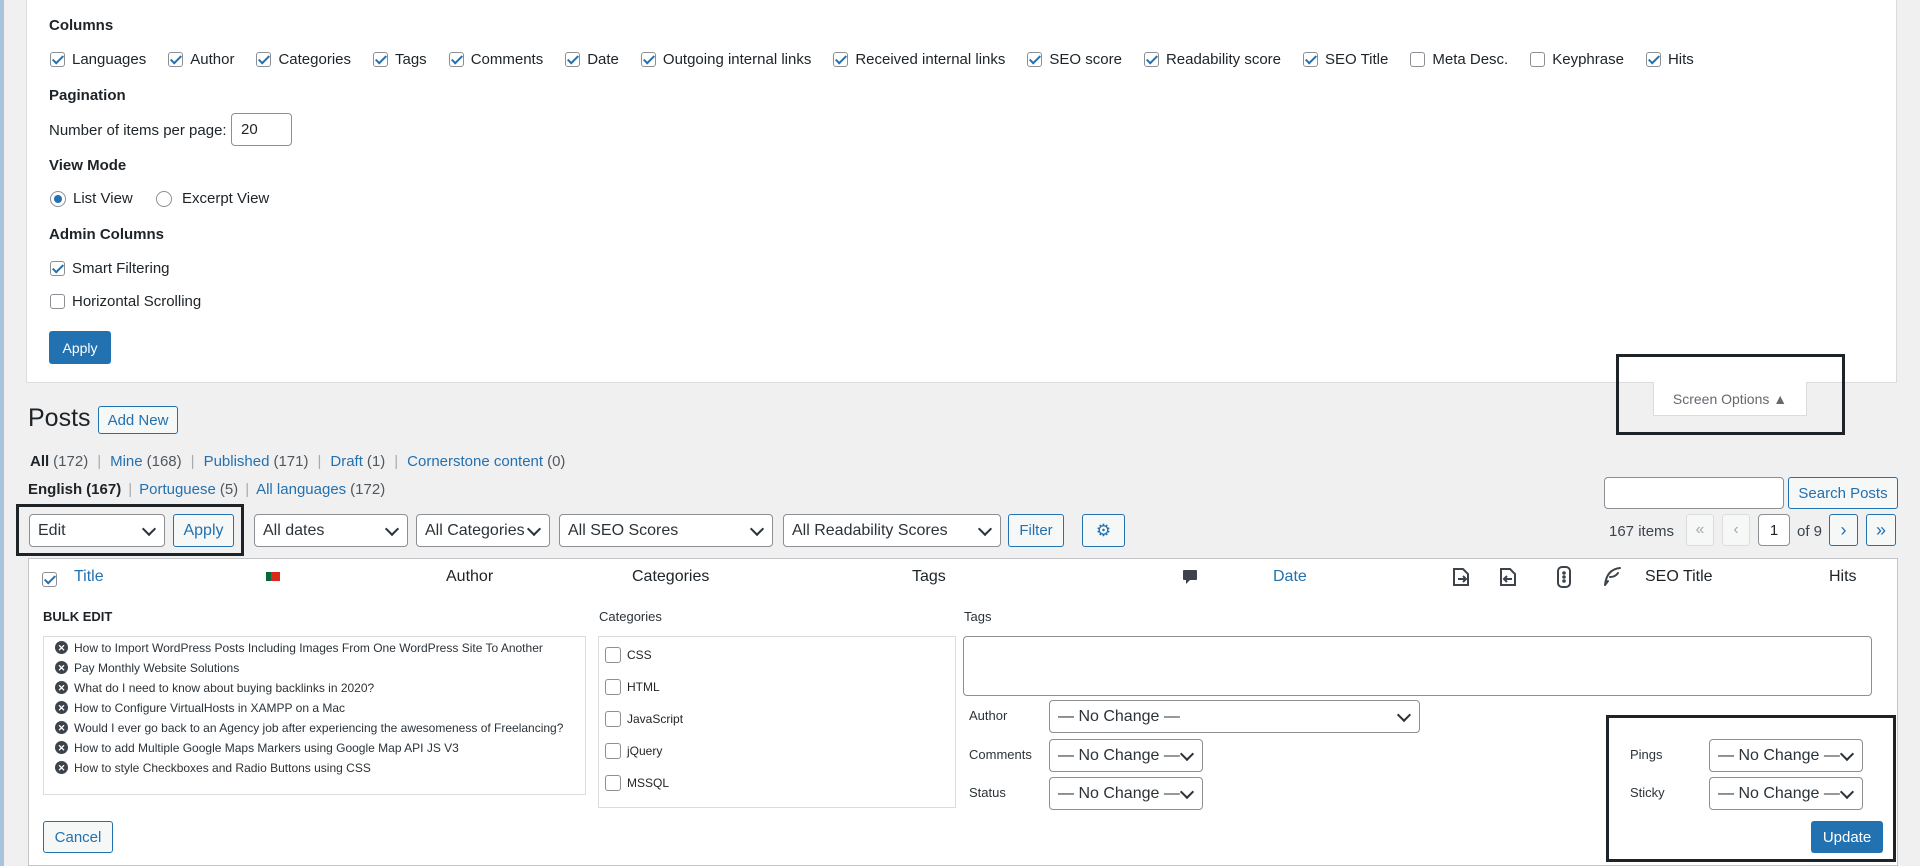 The width and height of the screenshot is (1920, 866). I want to click on column-option-1: Author, so click(201, 59).